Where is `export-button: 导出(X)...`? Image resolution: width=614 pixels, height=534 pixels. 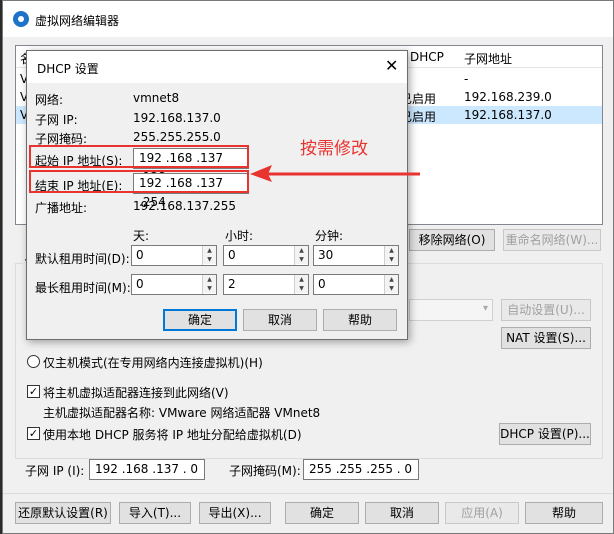 export-button: 导出(X)... is located at coordinates (235, 513).